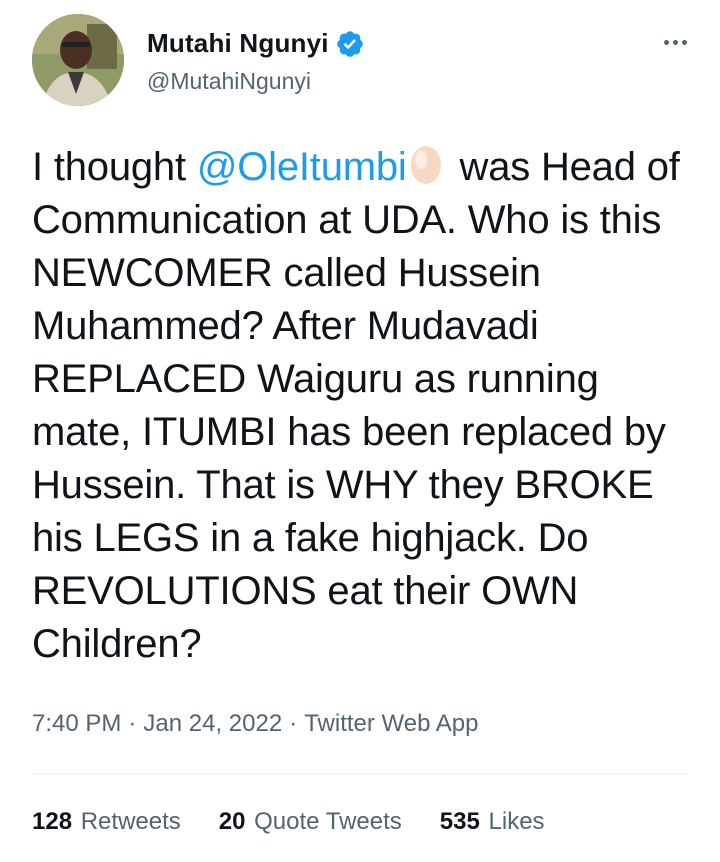 Image resolution: width=720 pixels, height=862 pixels. Describe the element at coordinates (349, 43) in the screenshot. I see `verified-badge-icon` at that location.